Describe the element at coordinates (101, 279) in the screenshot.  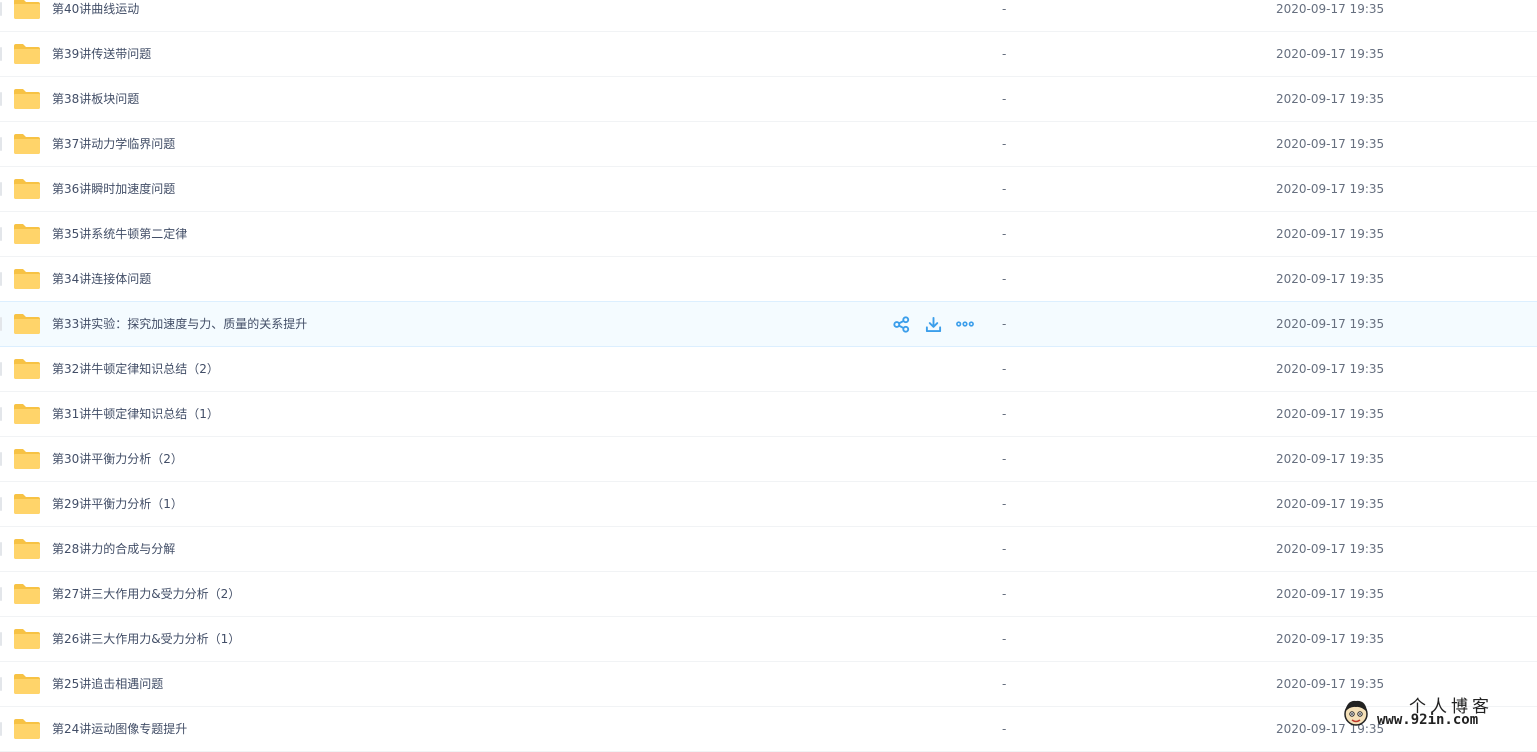
I see `folder-name-link: 第34讲连接体问题` at that location.